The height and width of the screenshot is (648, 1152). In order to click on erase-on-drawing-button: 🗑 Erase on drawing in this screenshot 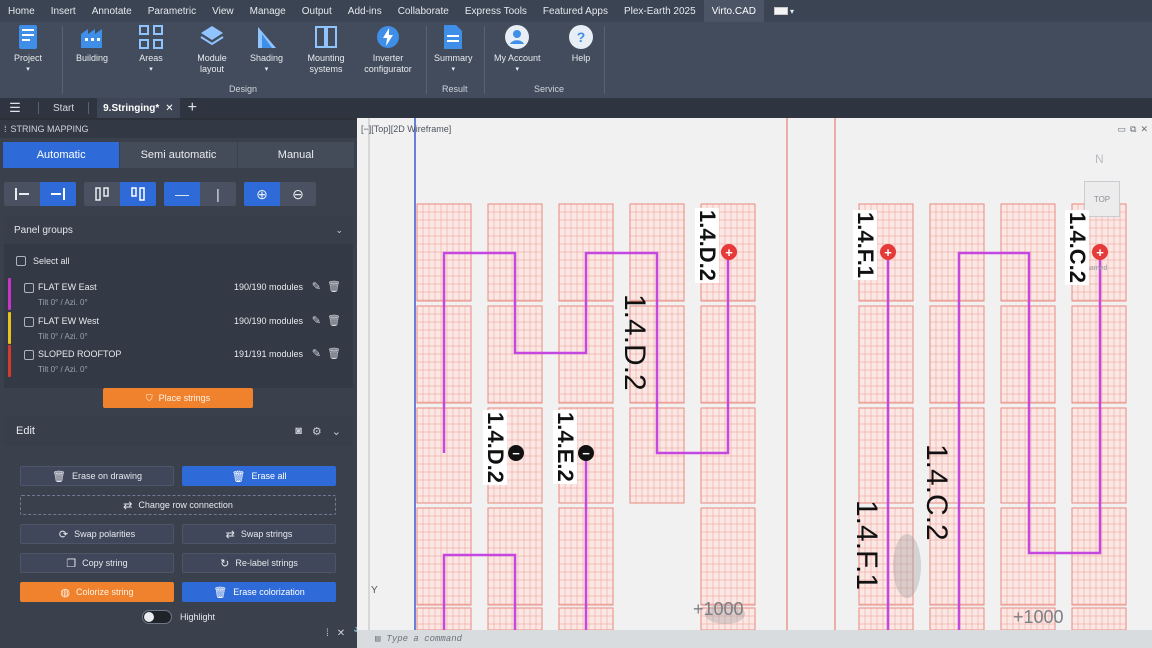, I will do `click(97, 476)`.